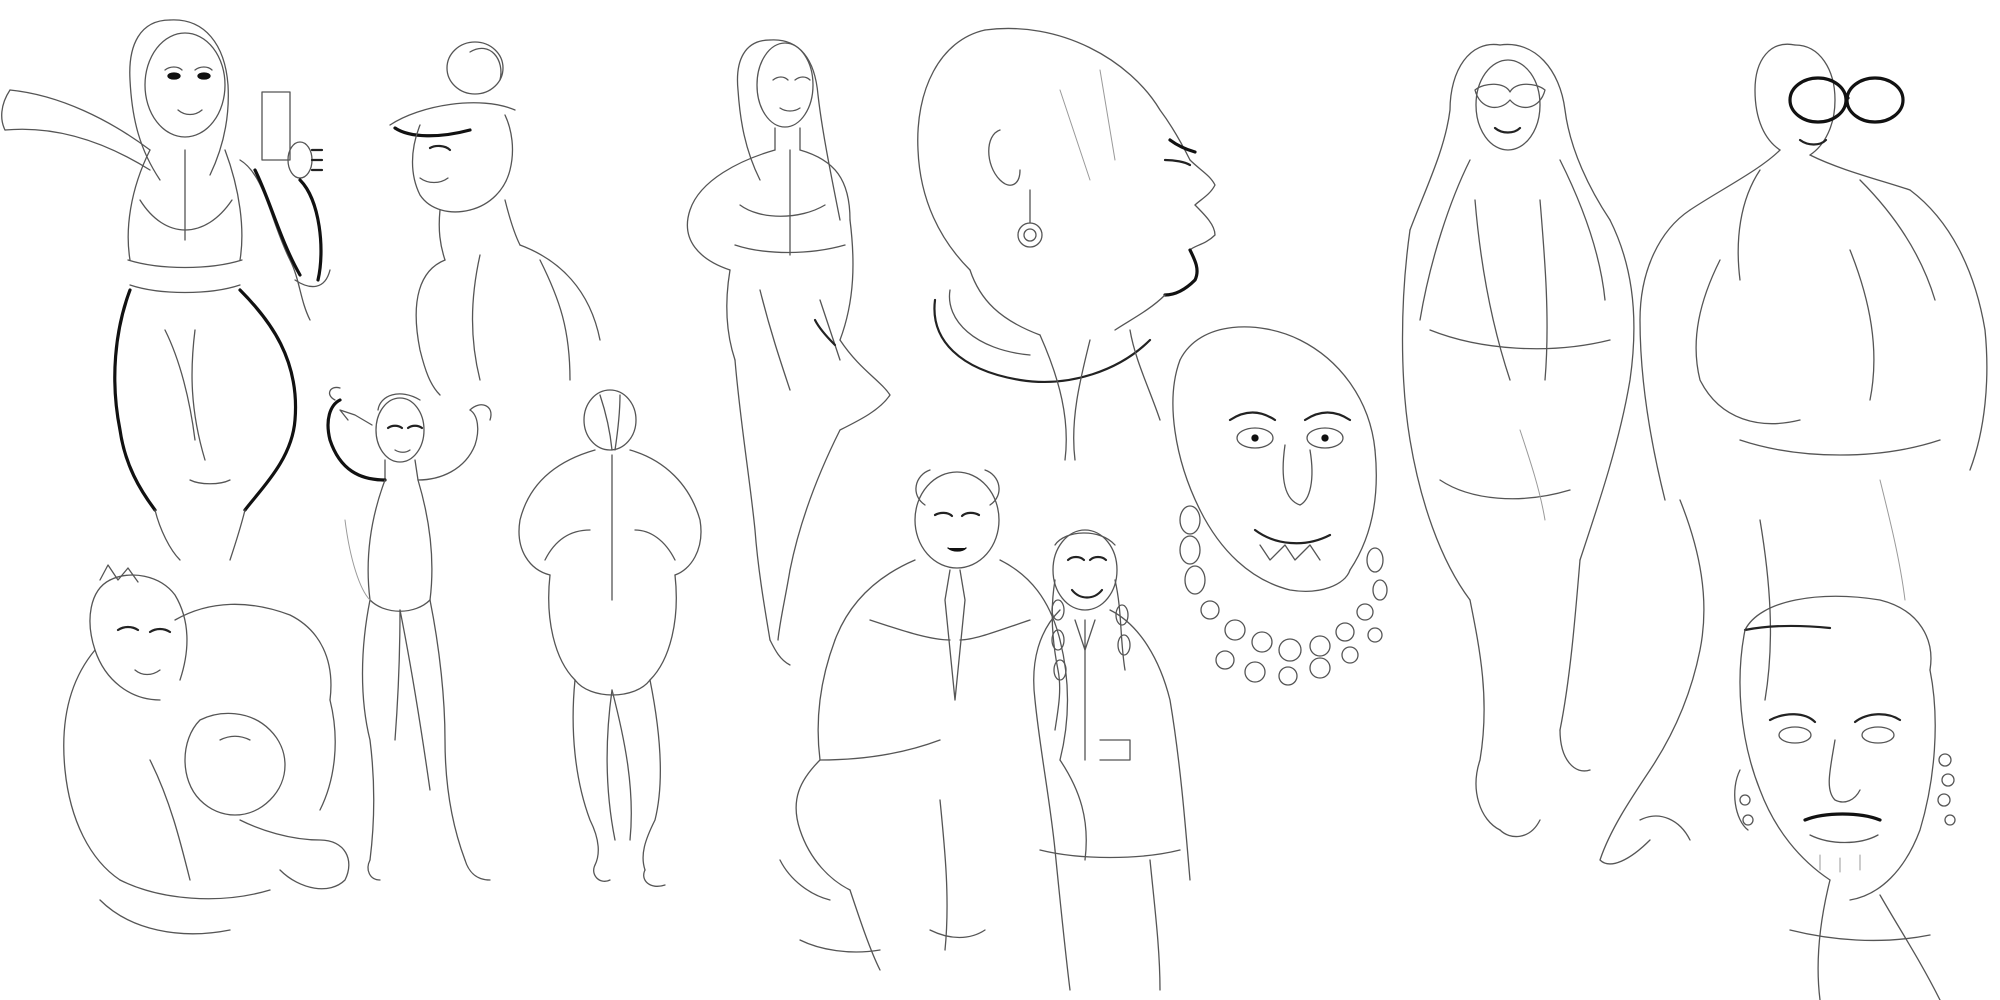  What do you see at coordinates (788, 352) in the screenshot?
I see `woman-zip-jumpsuit` at bounding box center [788, 352].